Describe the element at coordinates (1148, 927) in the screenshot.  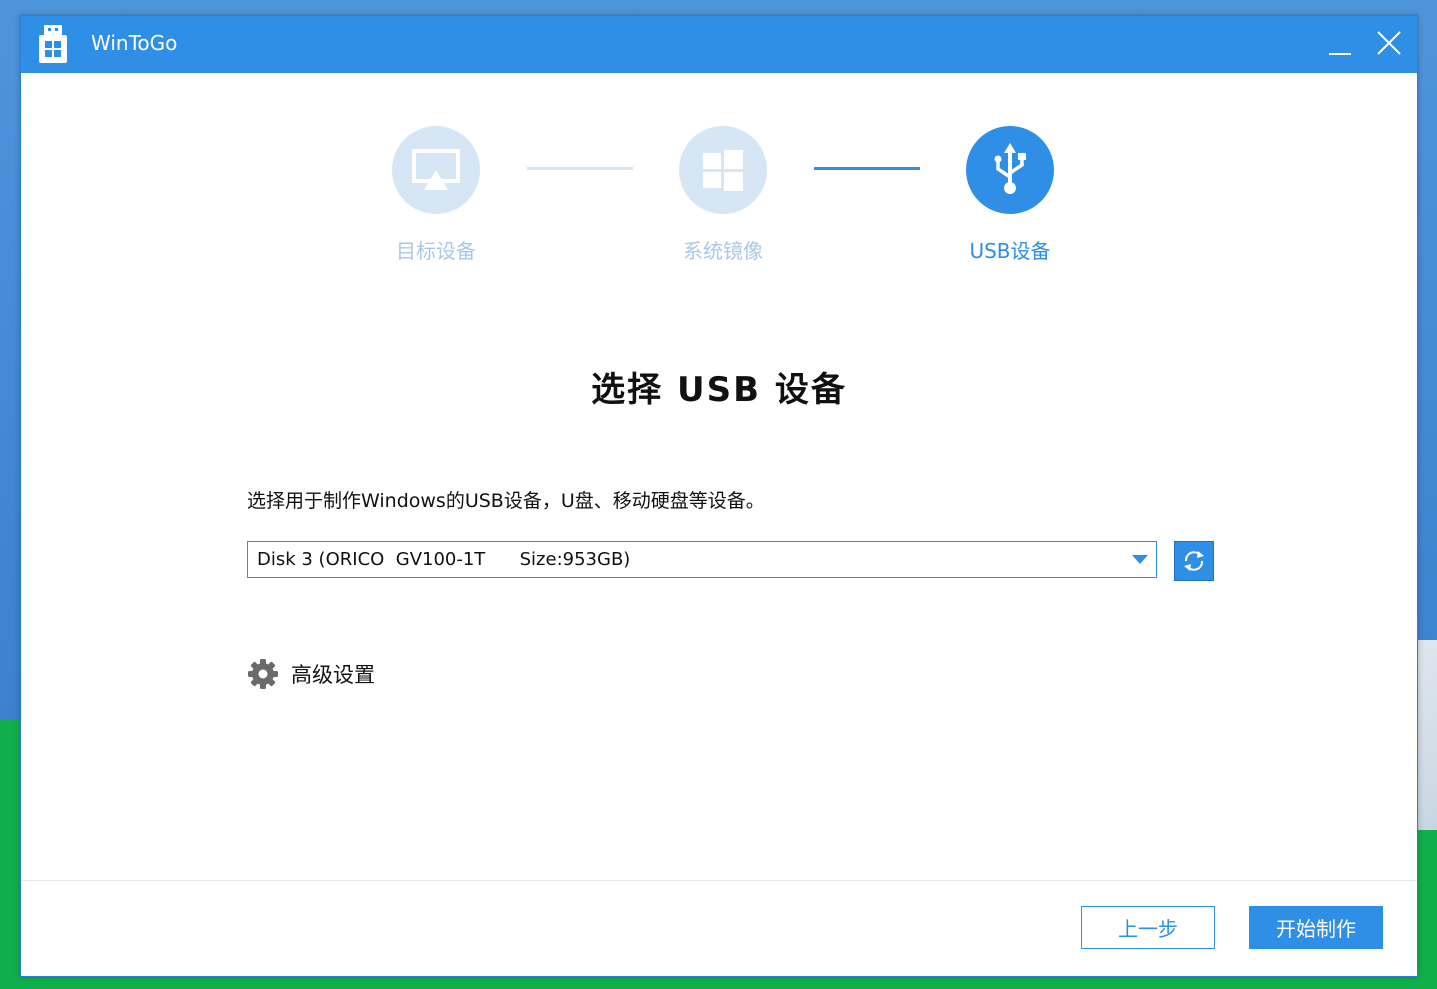
I see `previous-step-button: 上一步` at that location.